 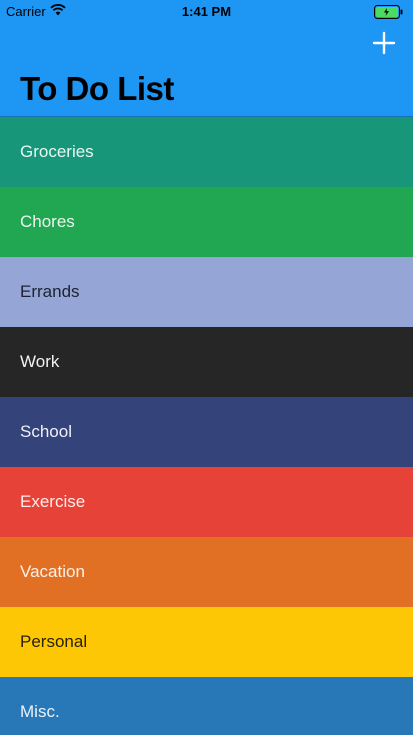 I want to click on plus-icon, so click(x=384, y=43).